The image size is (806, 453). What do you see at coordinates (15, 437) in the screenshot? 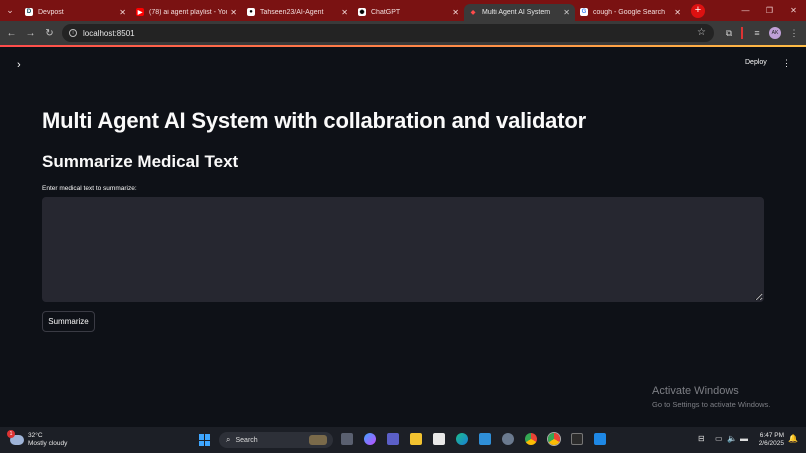
I see `weather-cloud-icon: 1` at bounding box center [15, 437].